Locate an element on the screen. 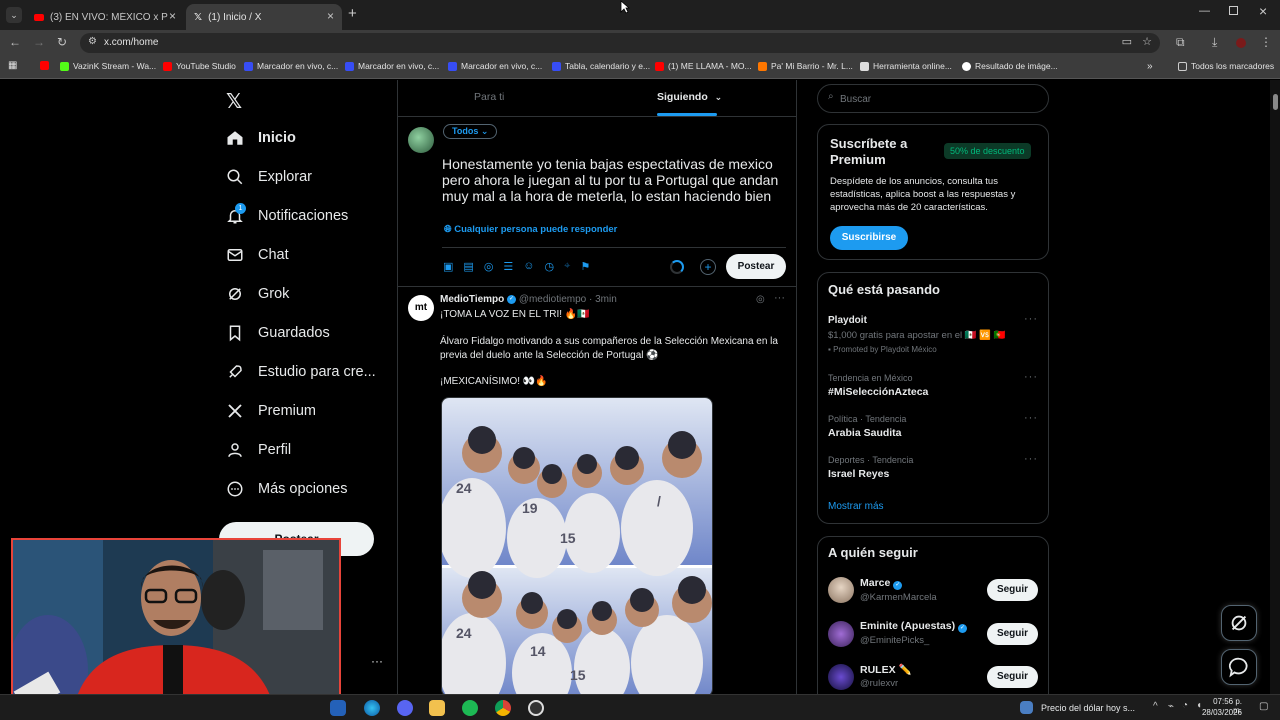  post-author: MedioTiempo is located at coordinates (472, 299).